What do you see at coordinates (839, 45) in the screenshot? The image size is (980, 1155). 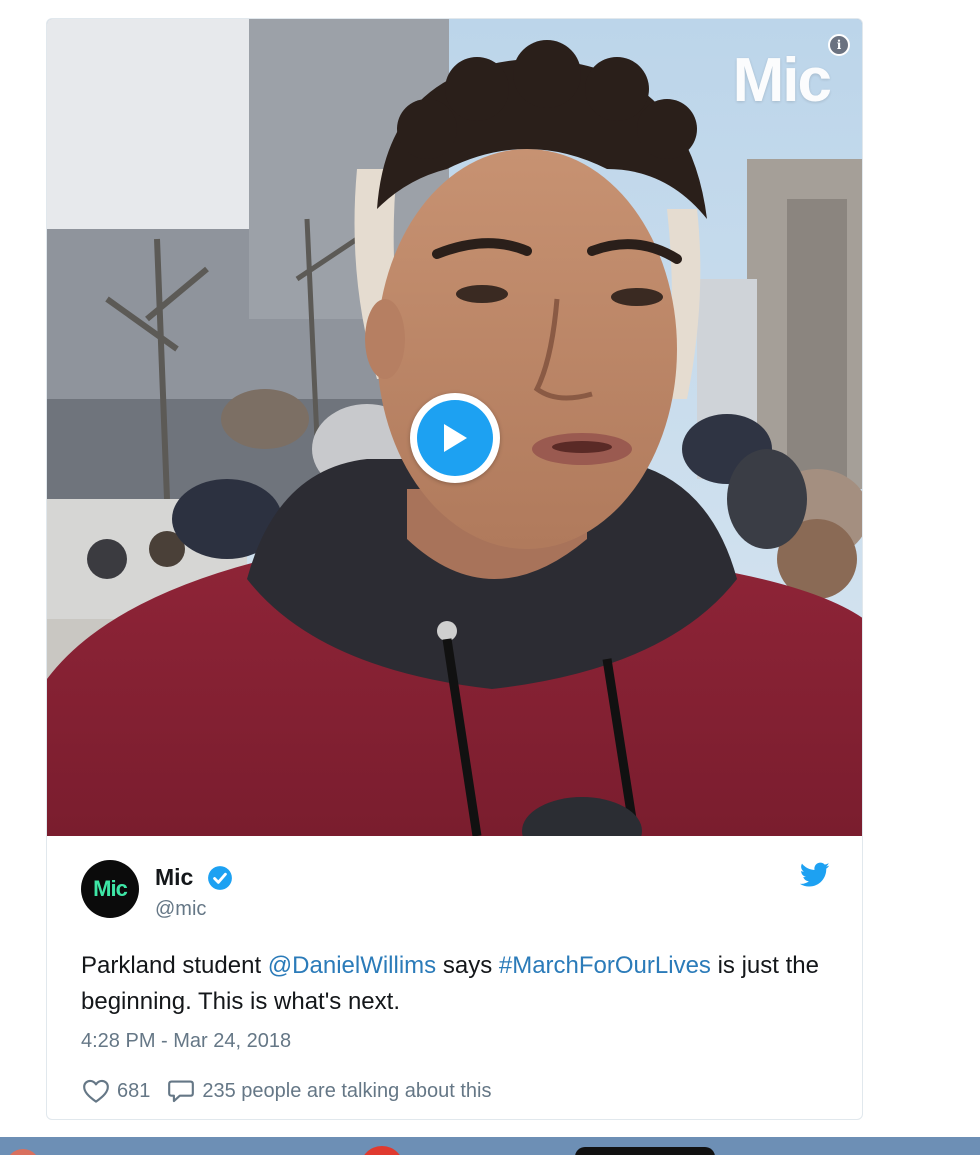 I see `info-icon: i` at bounding box center [839, 45].